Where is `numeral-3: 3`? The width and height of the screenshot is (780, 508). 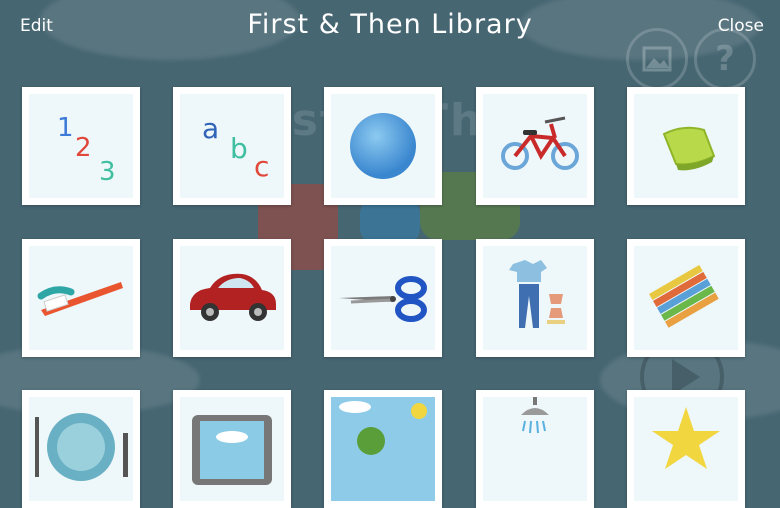 numeral-3: 3 is located at coordinates (107, 172).